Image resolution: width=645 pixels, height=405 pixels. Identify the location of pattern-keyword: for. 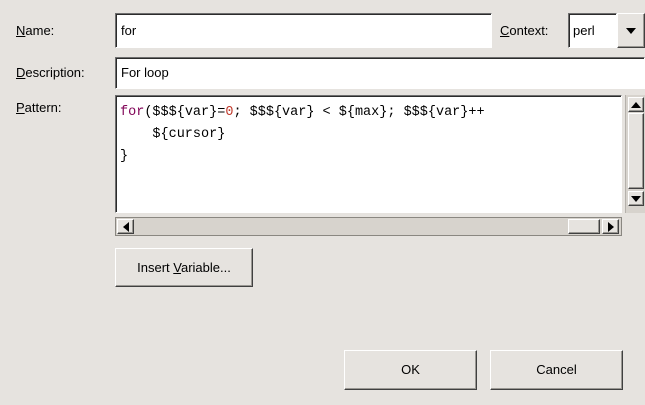
(132, 112).